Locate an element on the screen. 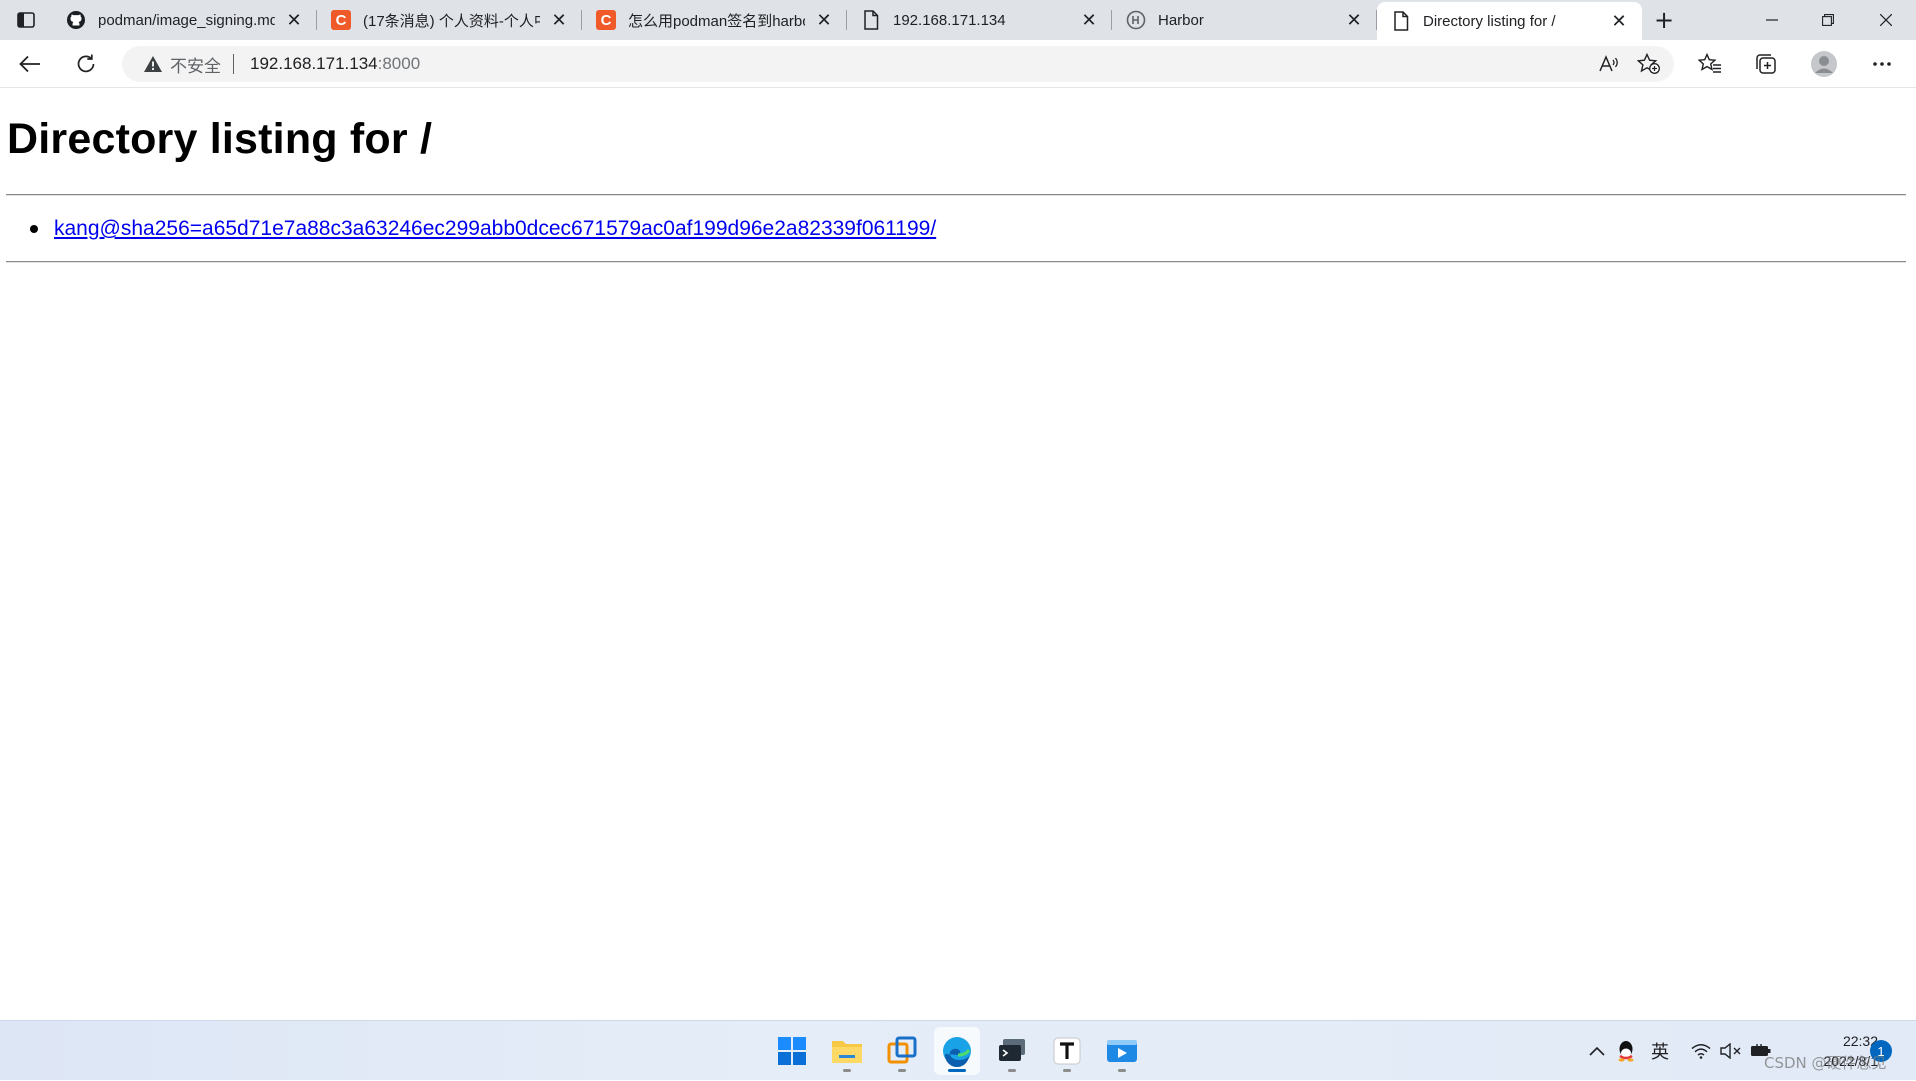 The width and height of the screenshot is (1916, 1081). collections-button is located at coordinates (1766, 64).